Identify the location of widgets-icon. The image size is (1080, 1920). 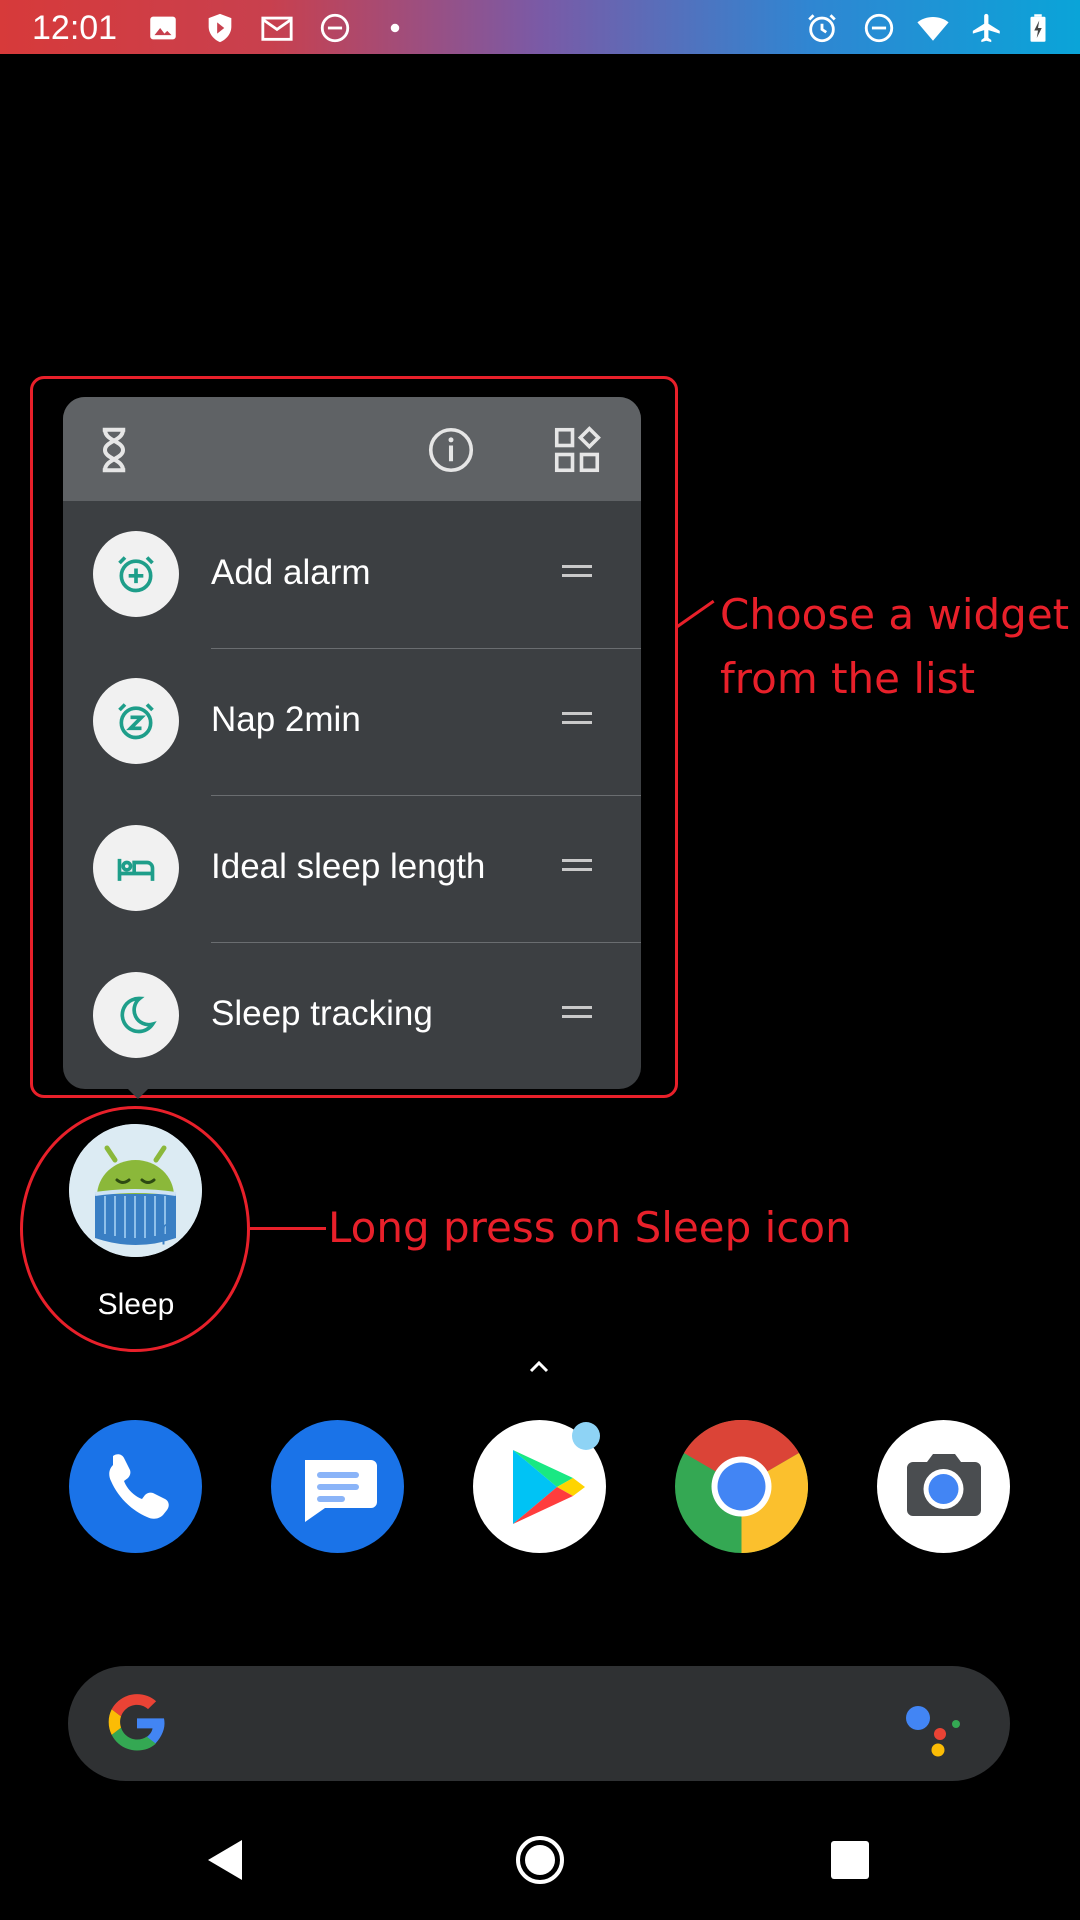
(577, 450).